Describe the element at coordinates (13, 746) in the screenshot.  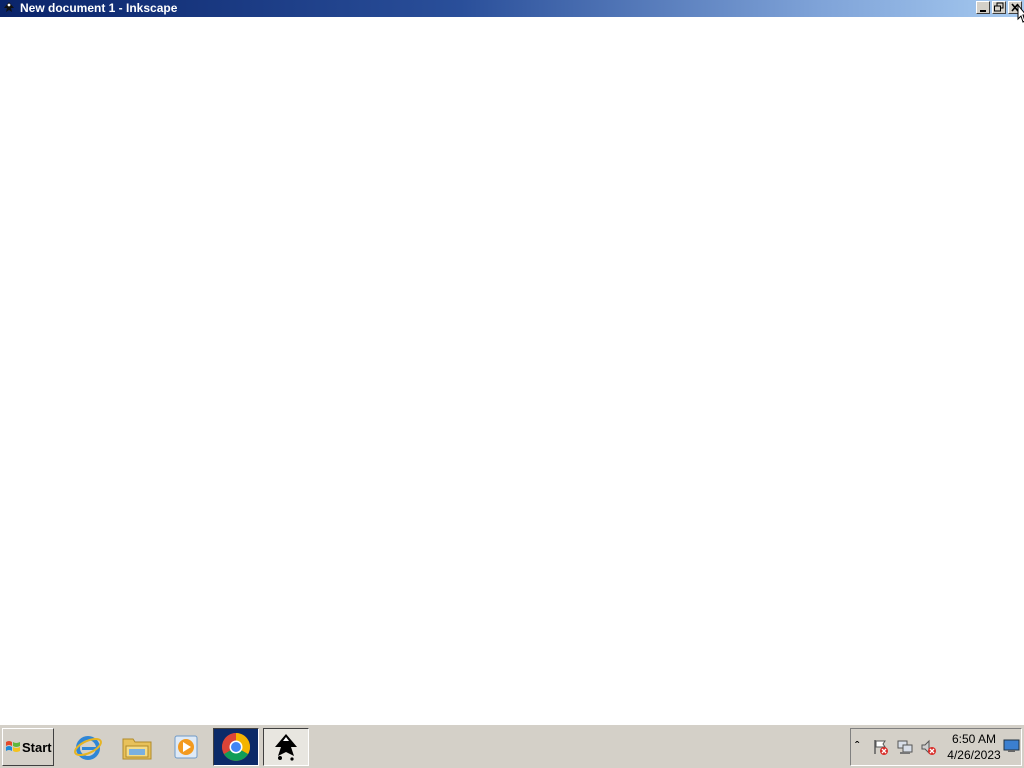
I see `windows-logo-icon` at that location.